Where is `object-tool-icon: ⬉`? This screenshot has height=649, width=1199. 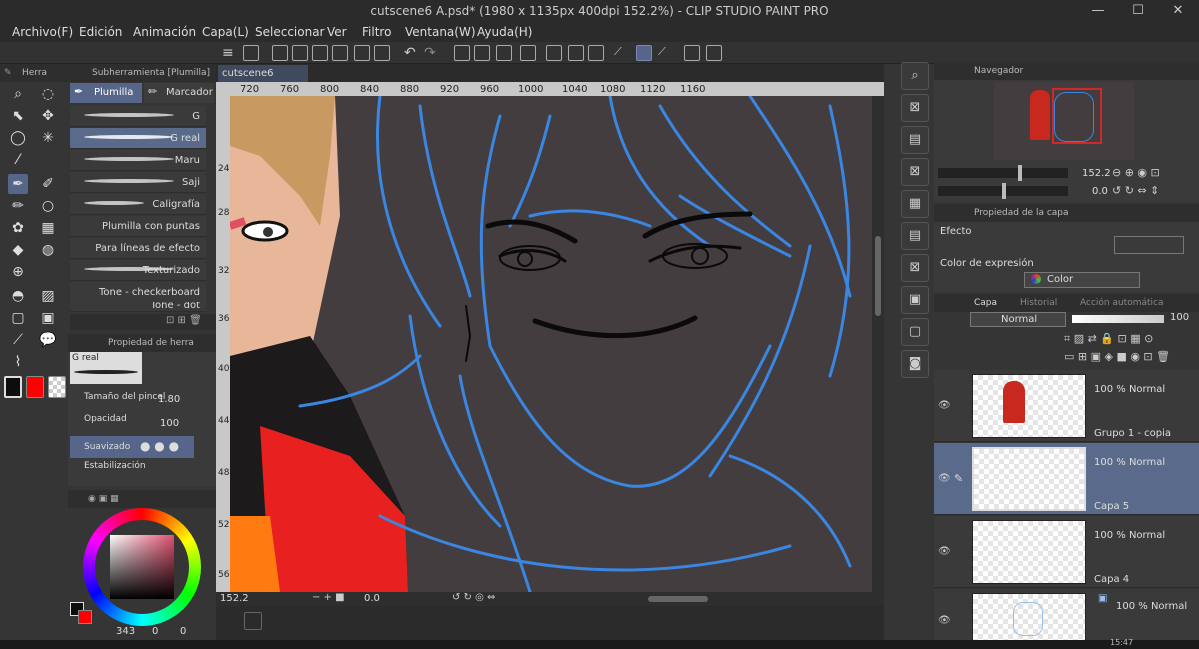
object-tool-icon: ⬉ is located at coordinates (18, 116).